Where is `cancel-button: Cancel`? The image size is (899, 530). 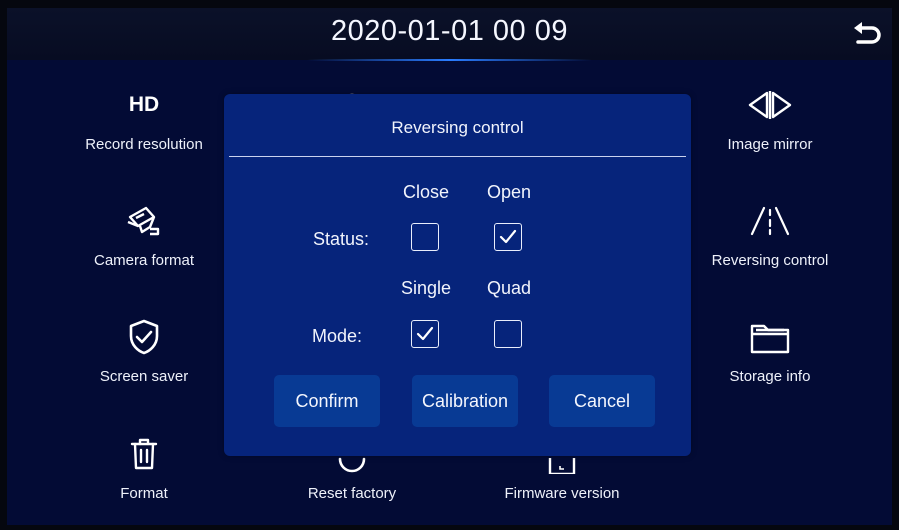 cancel-button: Cancel is located at coordinates (602, 401).